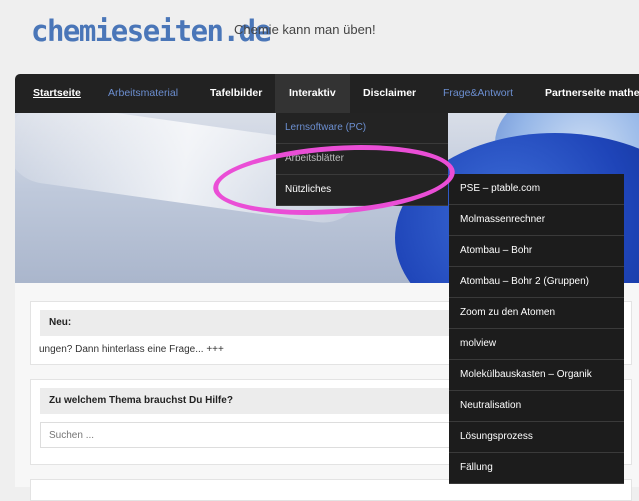 The height and width of the screenshot is (501, 639). What do you see at coordinates (536, 406) in the screenshot?
I see `submenu-item-neutralisation: Neutralisation` at bounding box center [536, 406].